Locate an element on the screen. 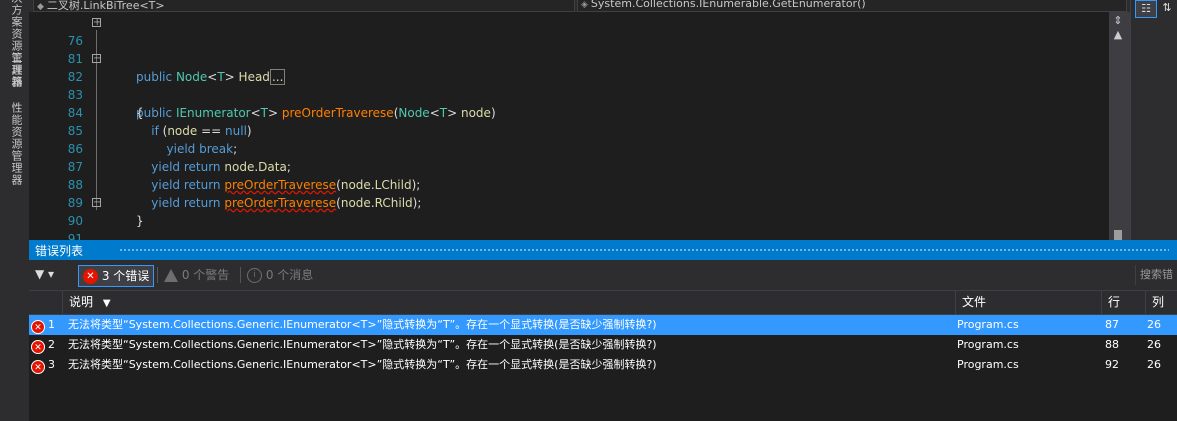 This screenshot has width=1177, height=421. expand-icon: + is located at coordinates (96, 23).